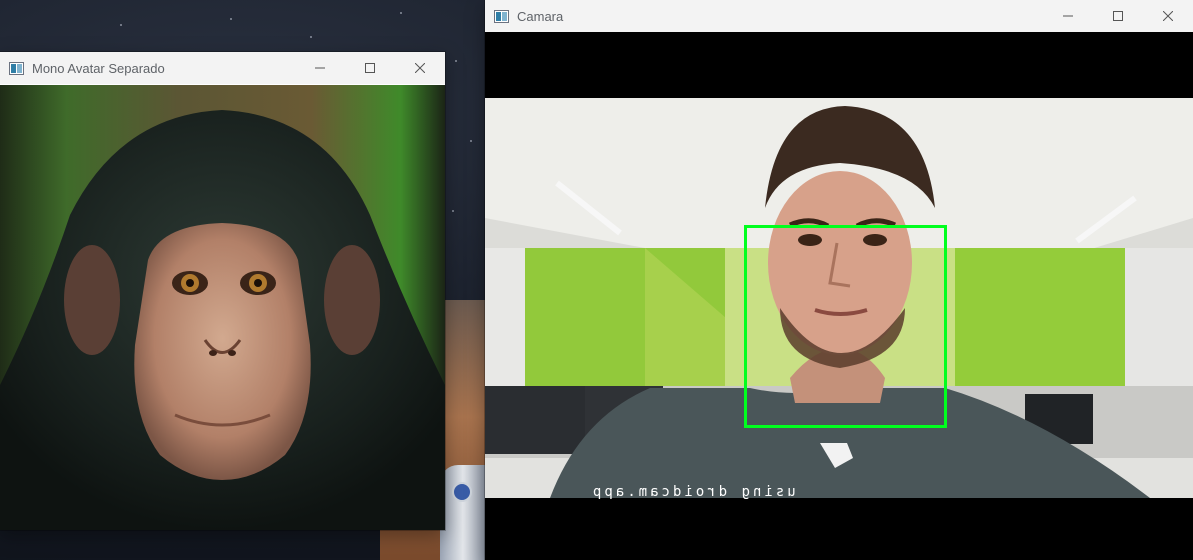 The height and width of the screenshot is (560, 1193). What do you see at coordinates (222, 68) in the screenshot?
I see `avatar-titlebar: Mono Avatar Separado` at bounding box center [222, 68].